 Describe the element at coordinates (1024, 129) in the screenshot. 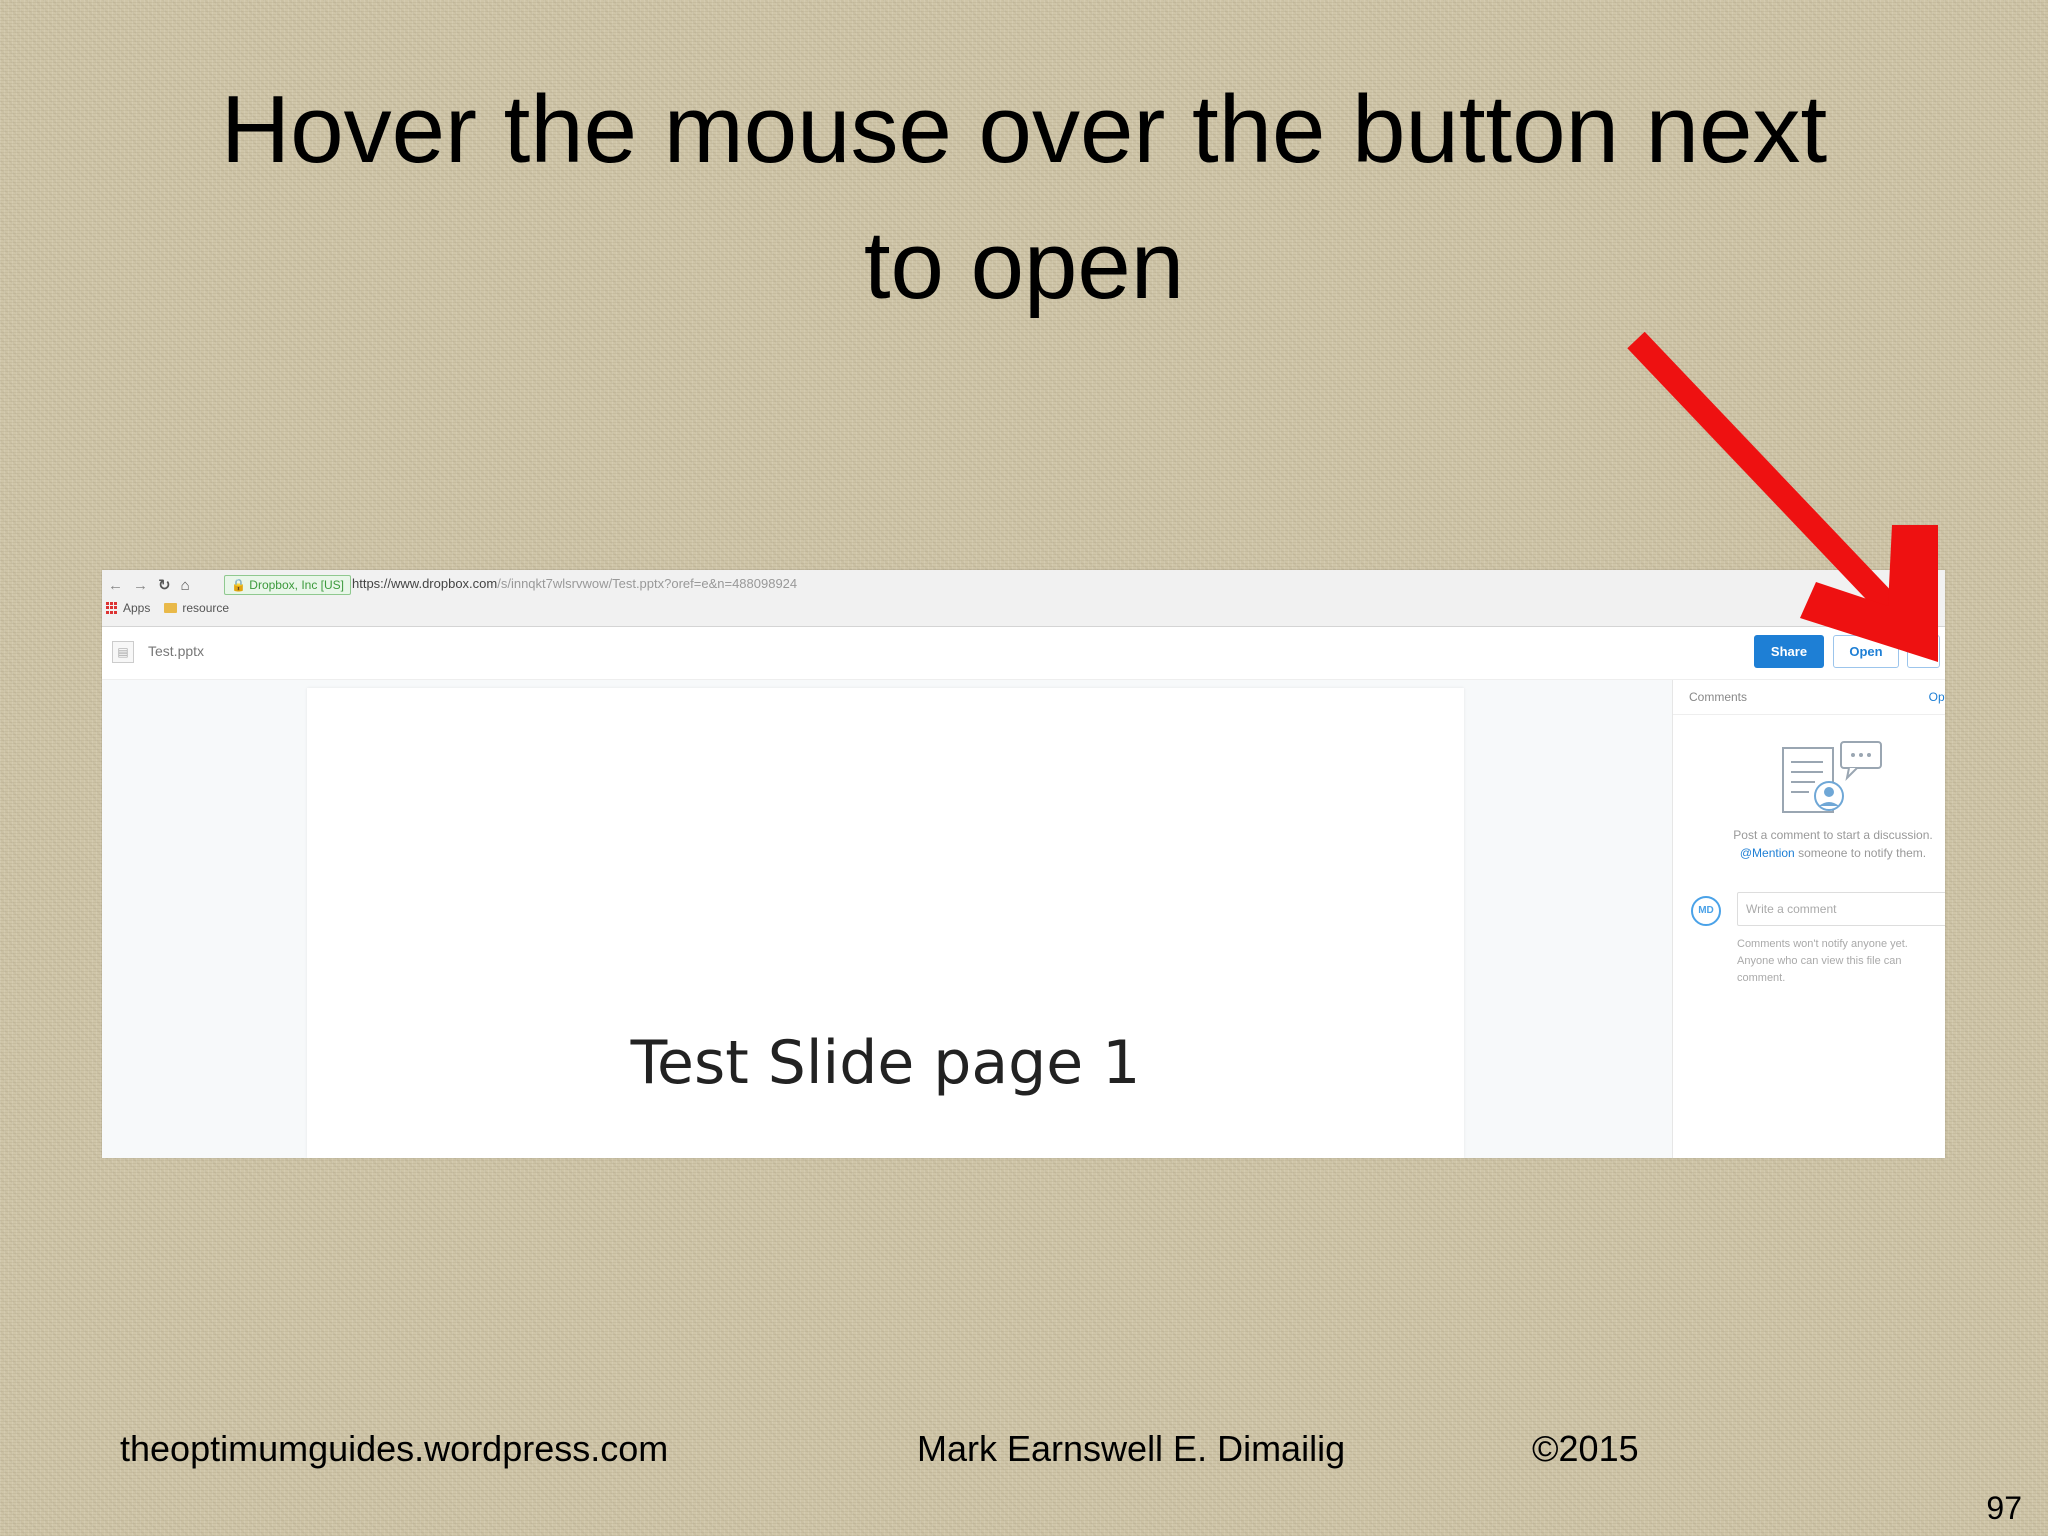

I see `slide-title-line-1: Hover the mouse over the button next` at that location.